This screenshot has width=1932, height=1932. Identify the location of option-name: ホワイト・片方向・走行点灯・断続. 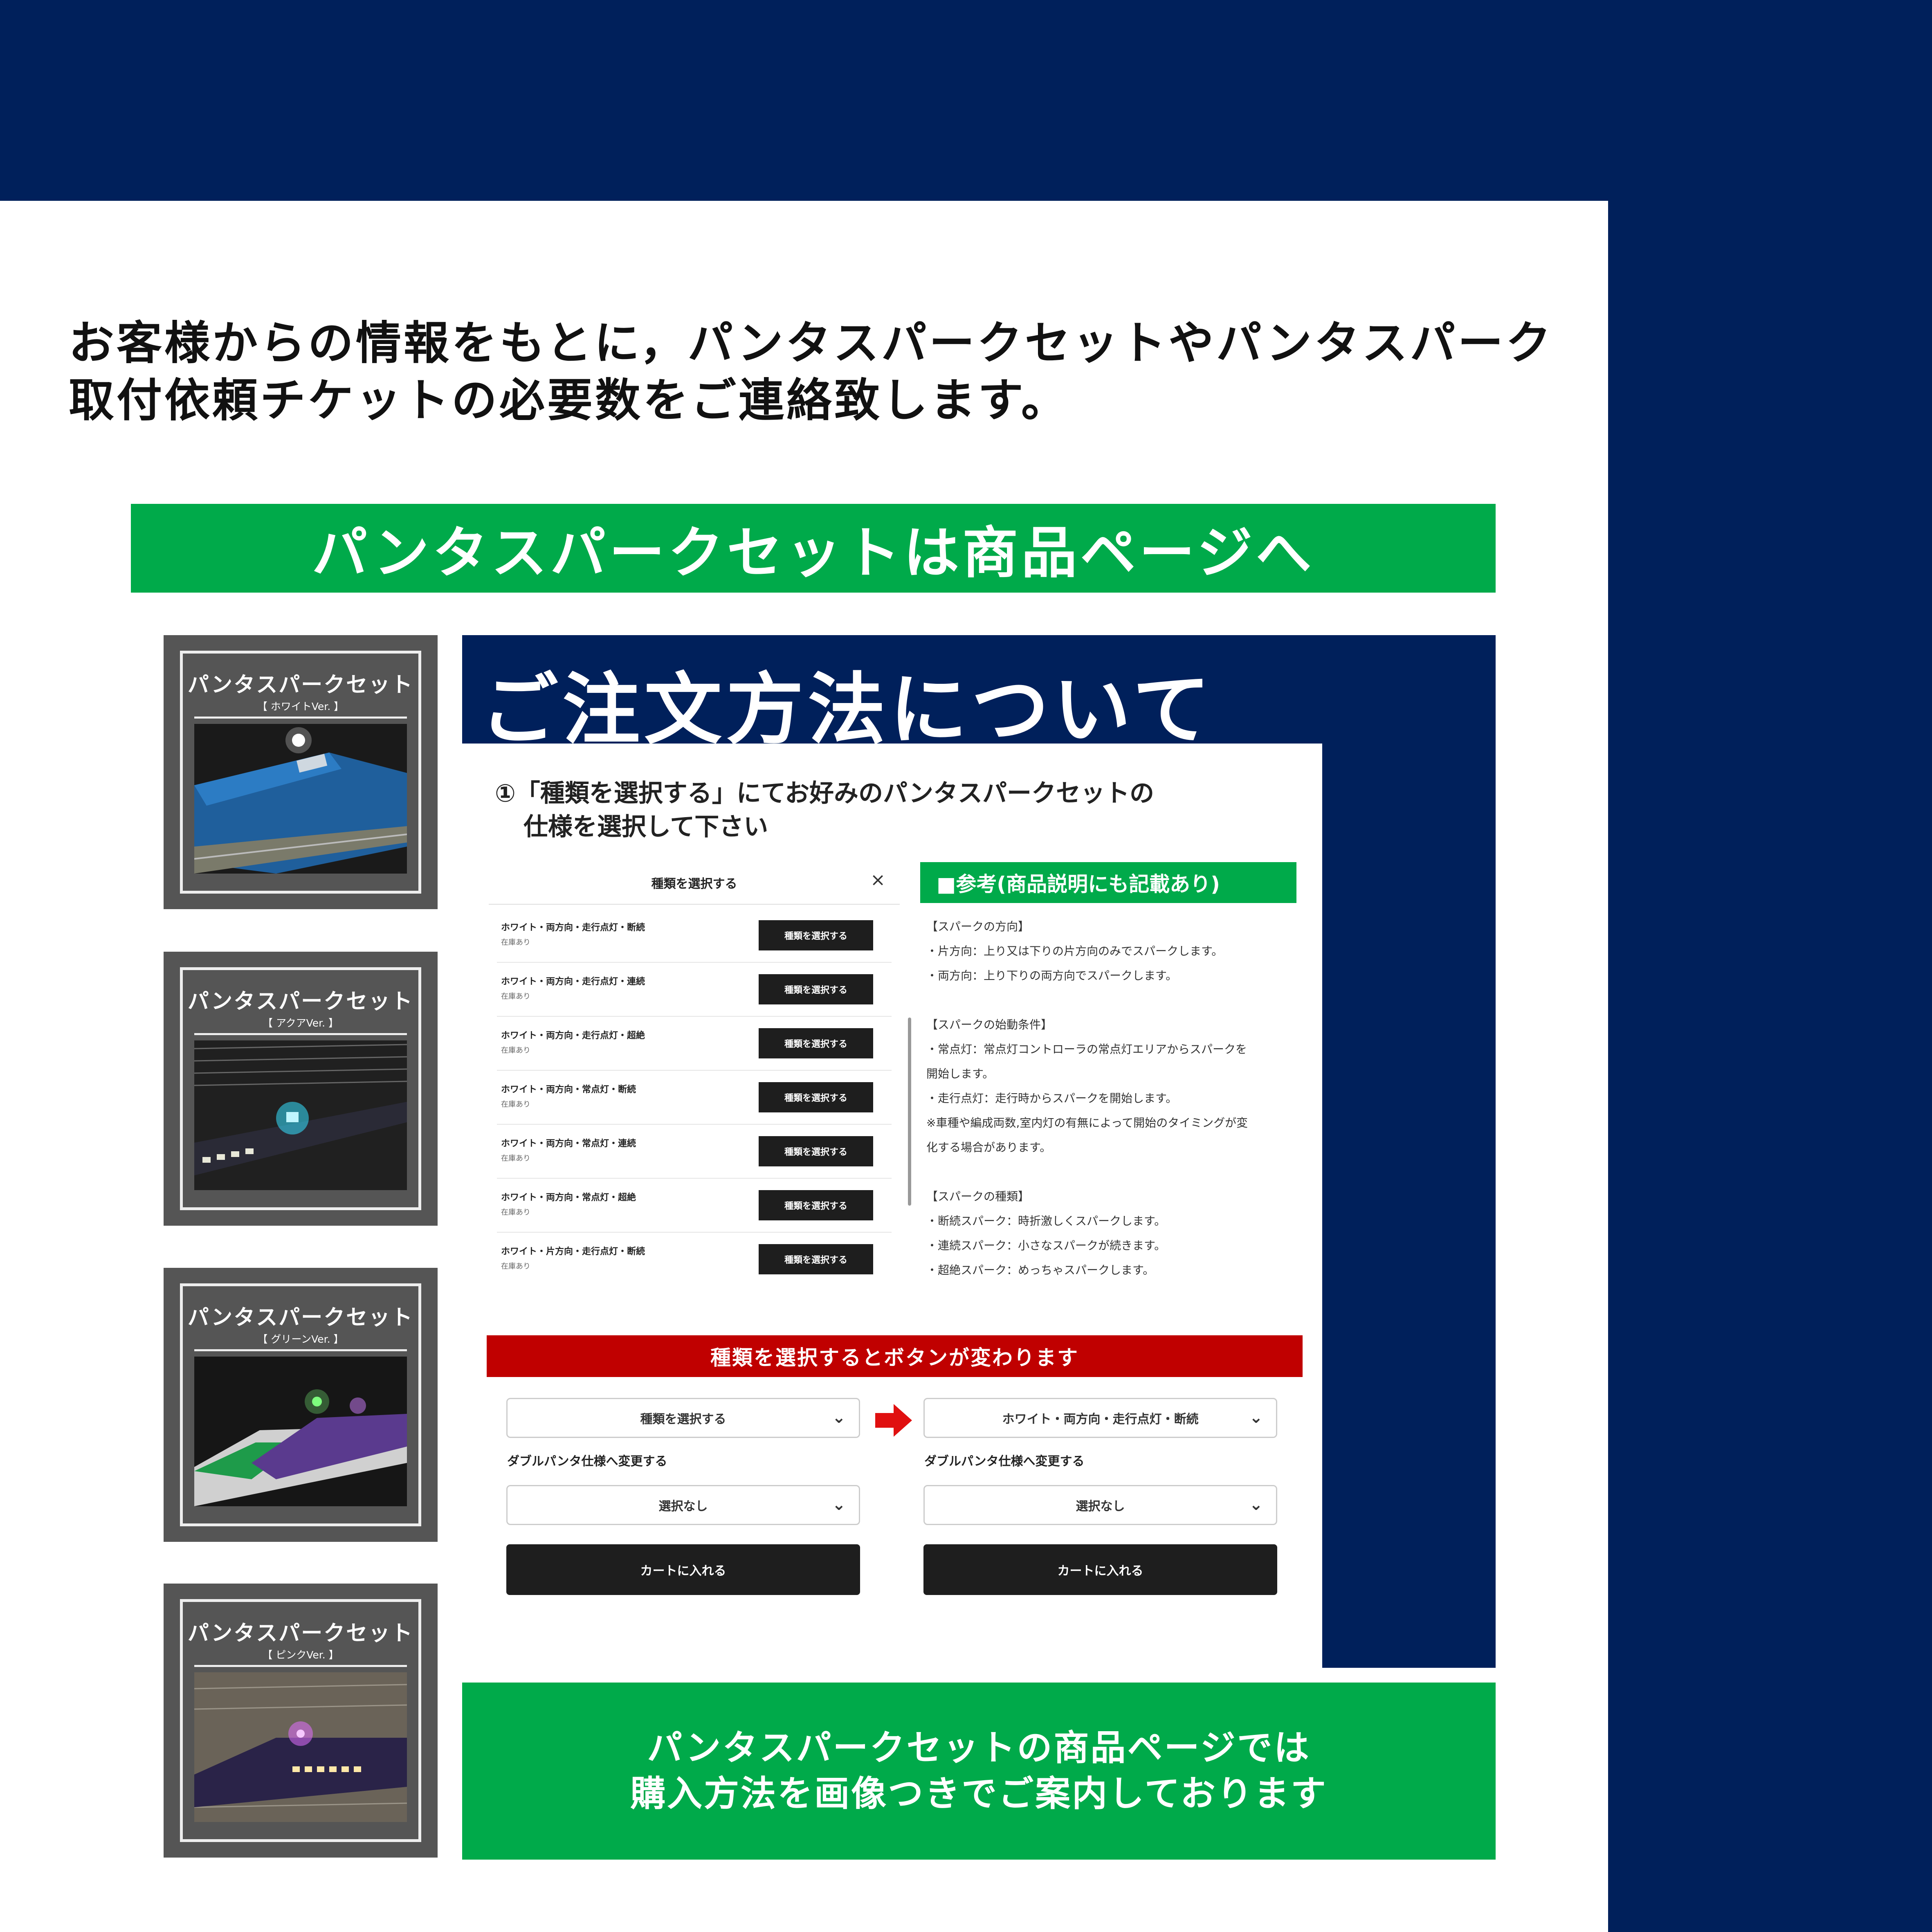
(573, 1252).